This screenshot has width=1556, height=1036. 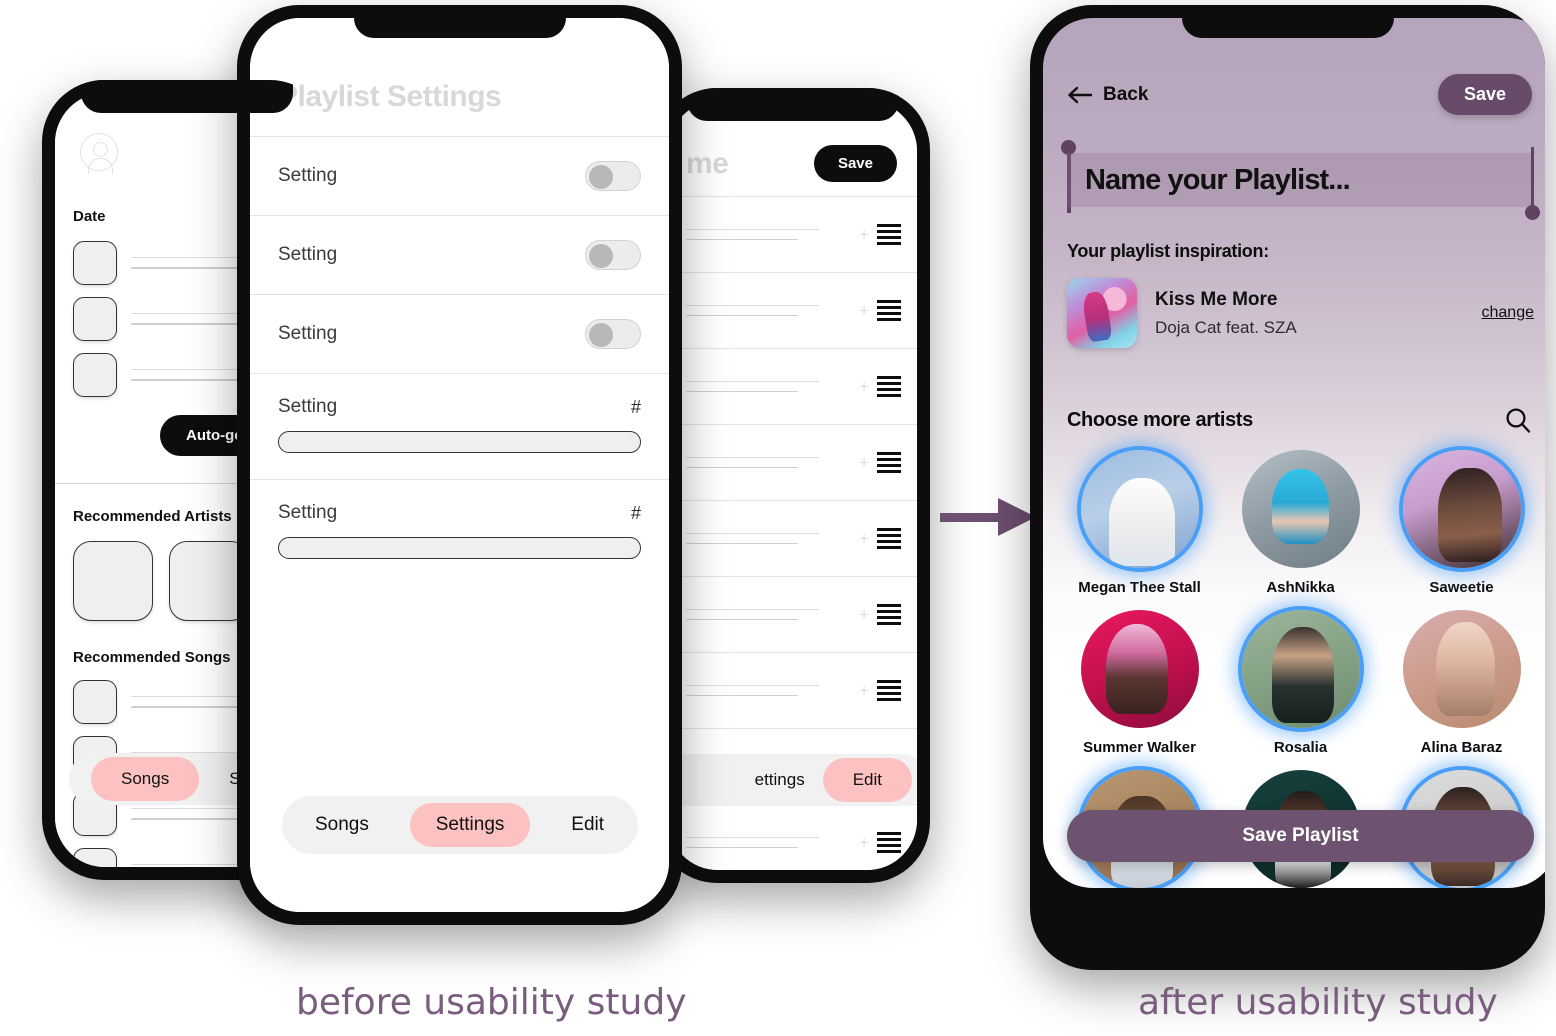 I want to click on inspiration-text: Kiss Me More Doja Cat feat. SZA, so click(x=1318, y=313).